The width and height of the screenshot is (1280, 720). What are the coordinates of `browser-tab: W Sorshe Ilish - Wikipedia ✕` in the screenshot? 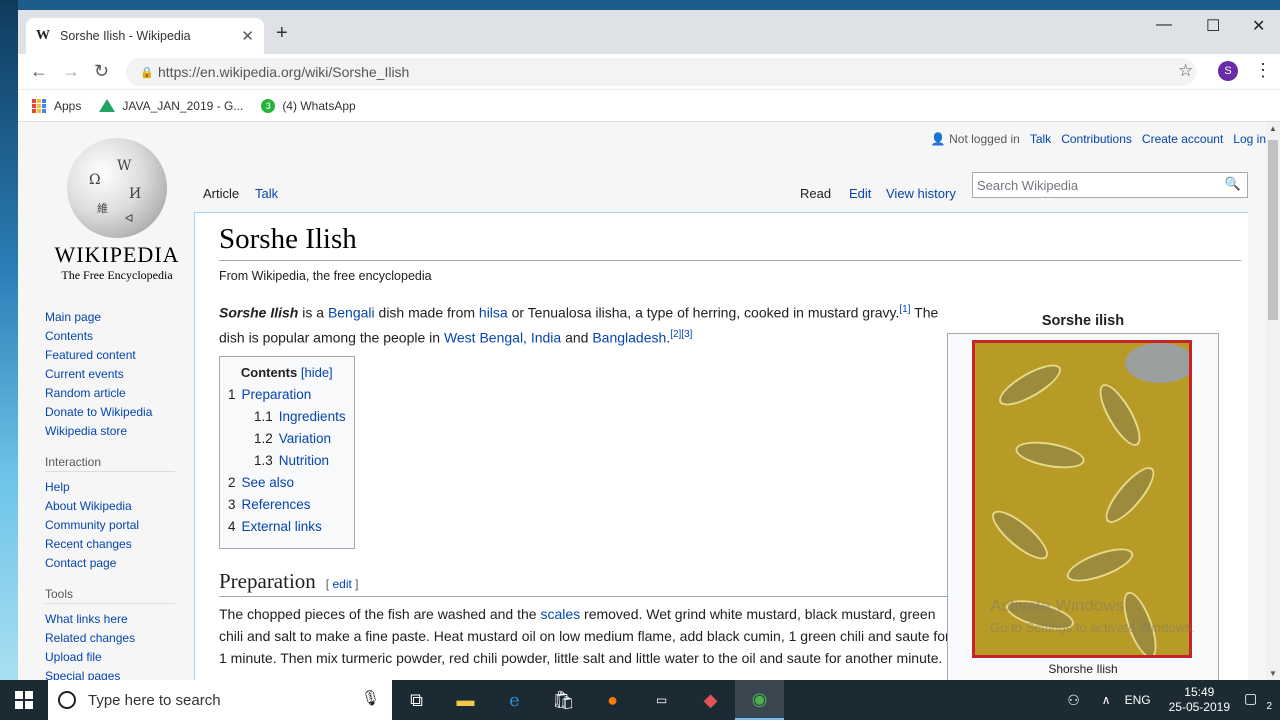 It's located at (145, 36).